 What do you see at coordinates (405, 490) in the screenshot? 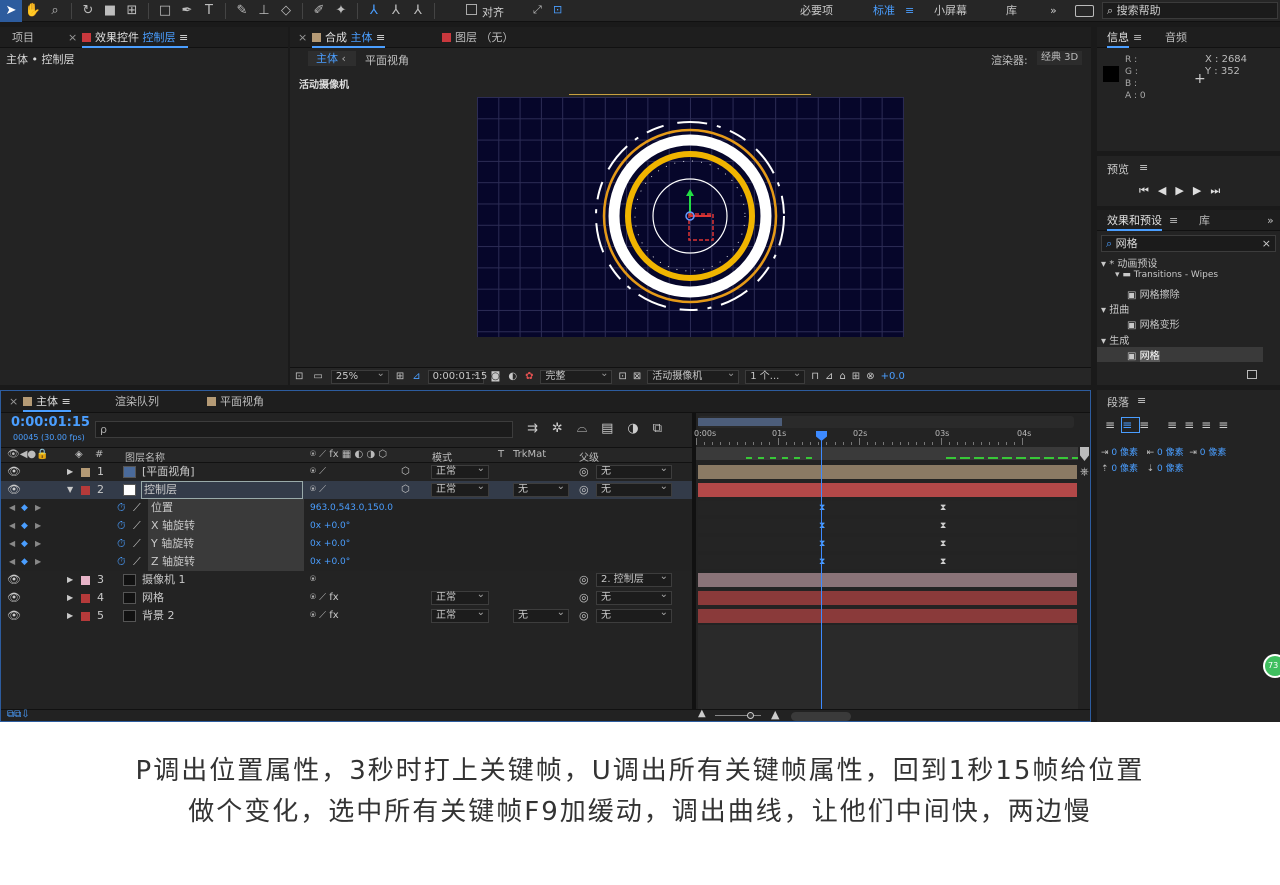
I see `3d-layer-icon: ⬡` at bounding box center [405, 490].